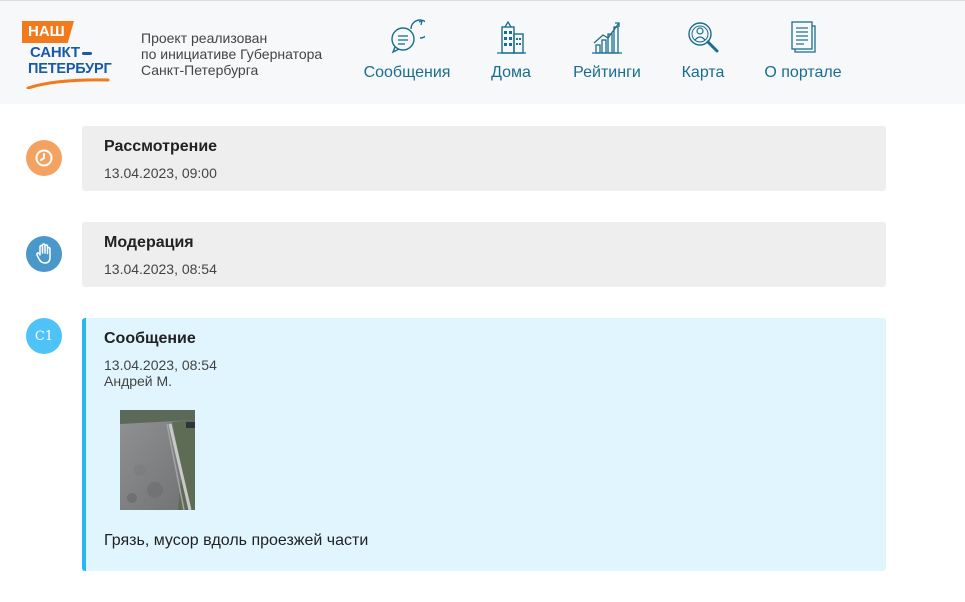 The width and height of the screenshot is (965, 602). What do you see at coordinates (703, 72) in the screenshot?
I see `nav-label: Карта` at bounding box center [703, 72].